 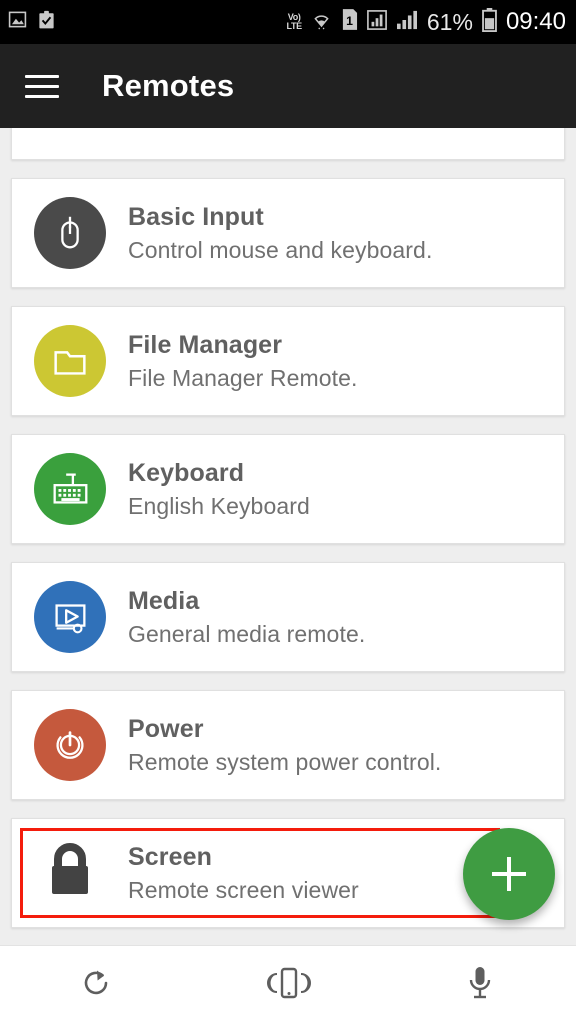 I want to click on list-item-keyboard: Keyboard English Keyboard, so click(x=288, y=489).